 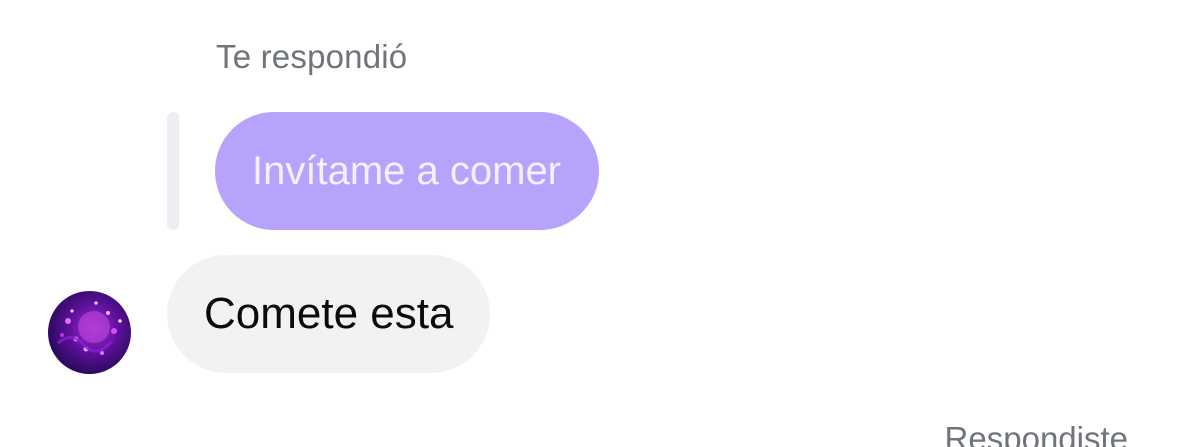 I want to click on incoming-message-bubble: Comete esta, so click(x=329, y=314).